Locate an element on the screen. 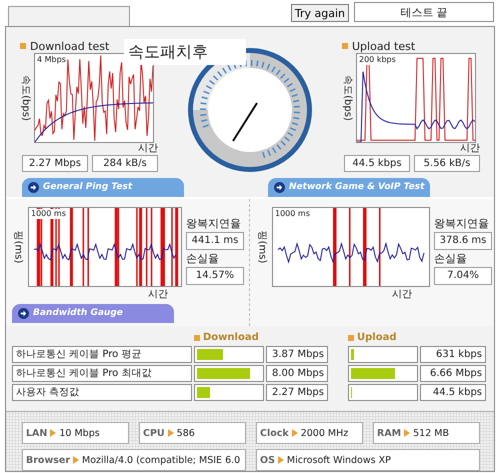 This screenshot has height=473, width=500. column-header: Download is located at coordinates (231, 338).